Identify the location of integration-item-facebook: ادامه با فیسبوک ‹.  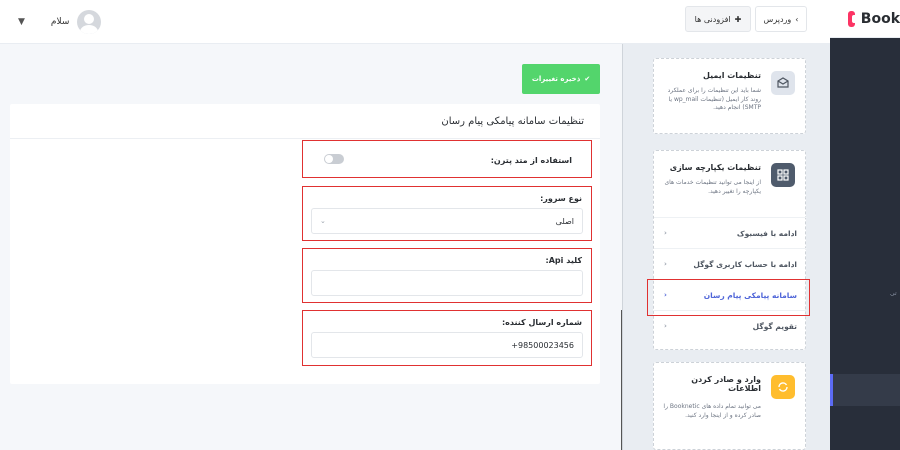
(730, 232).